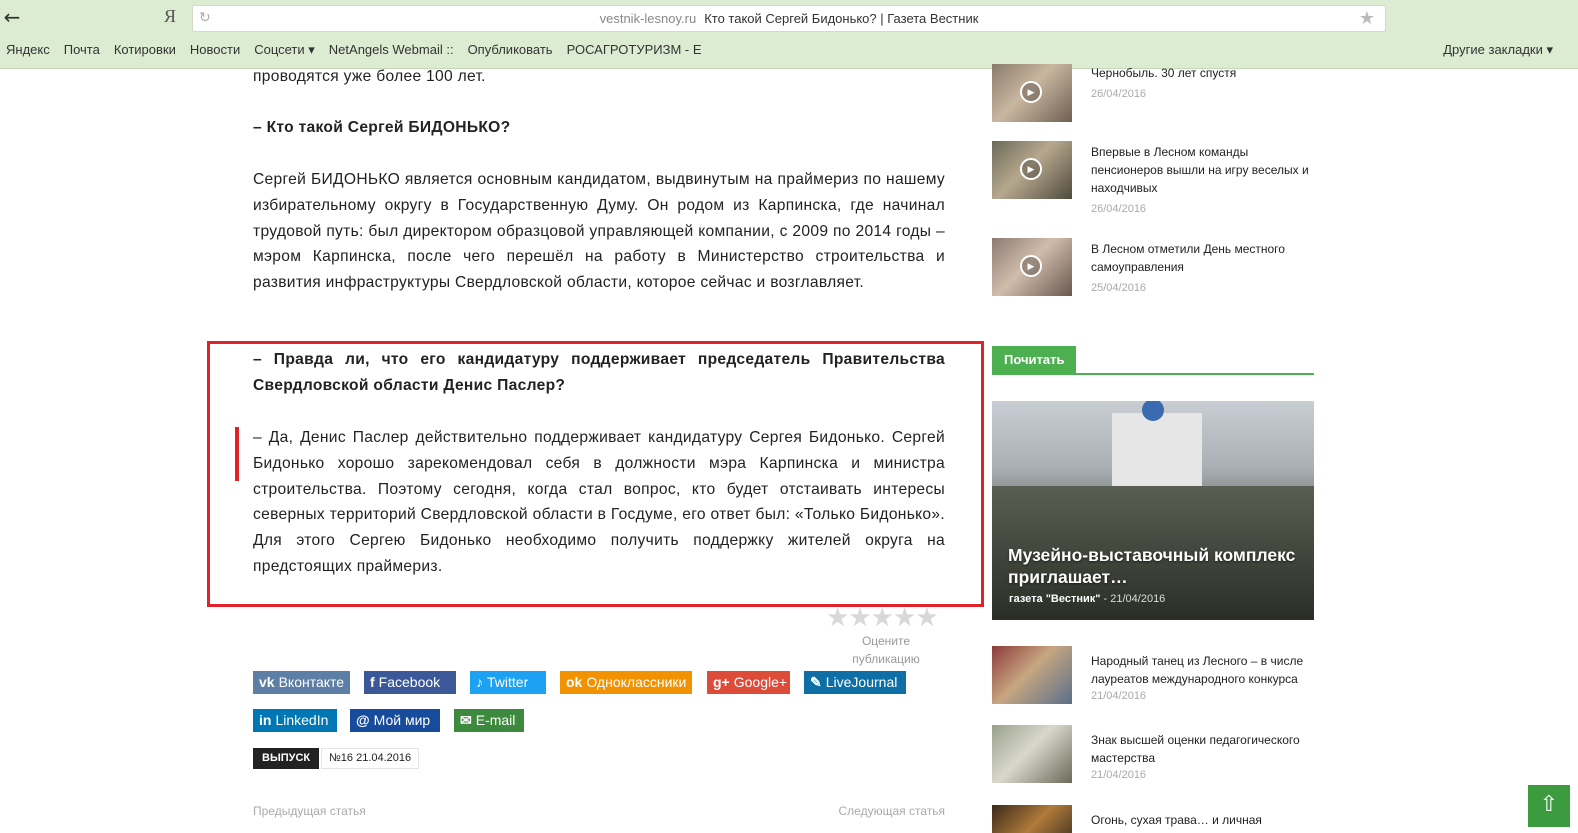 The height and width of the screenshot is (833, 1578). What do you see at coordinates (861, 682) in the screenshot?
I see `share-label: LiveJournal` at bounding box center [861, 682].